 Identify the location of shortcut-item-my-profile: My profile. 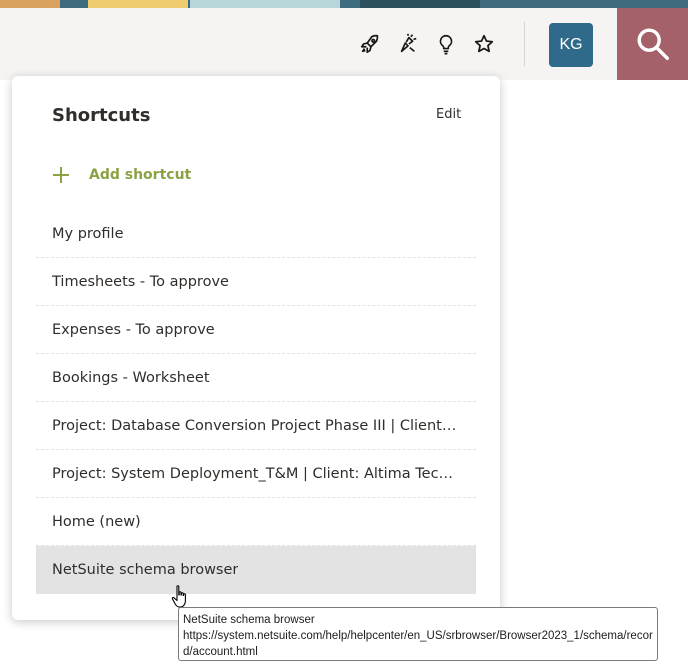
(256, 234).